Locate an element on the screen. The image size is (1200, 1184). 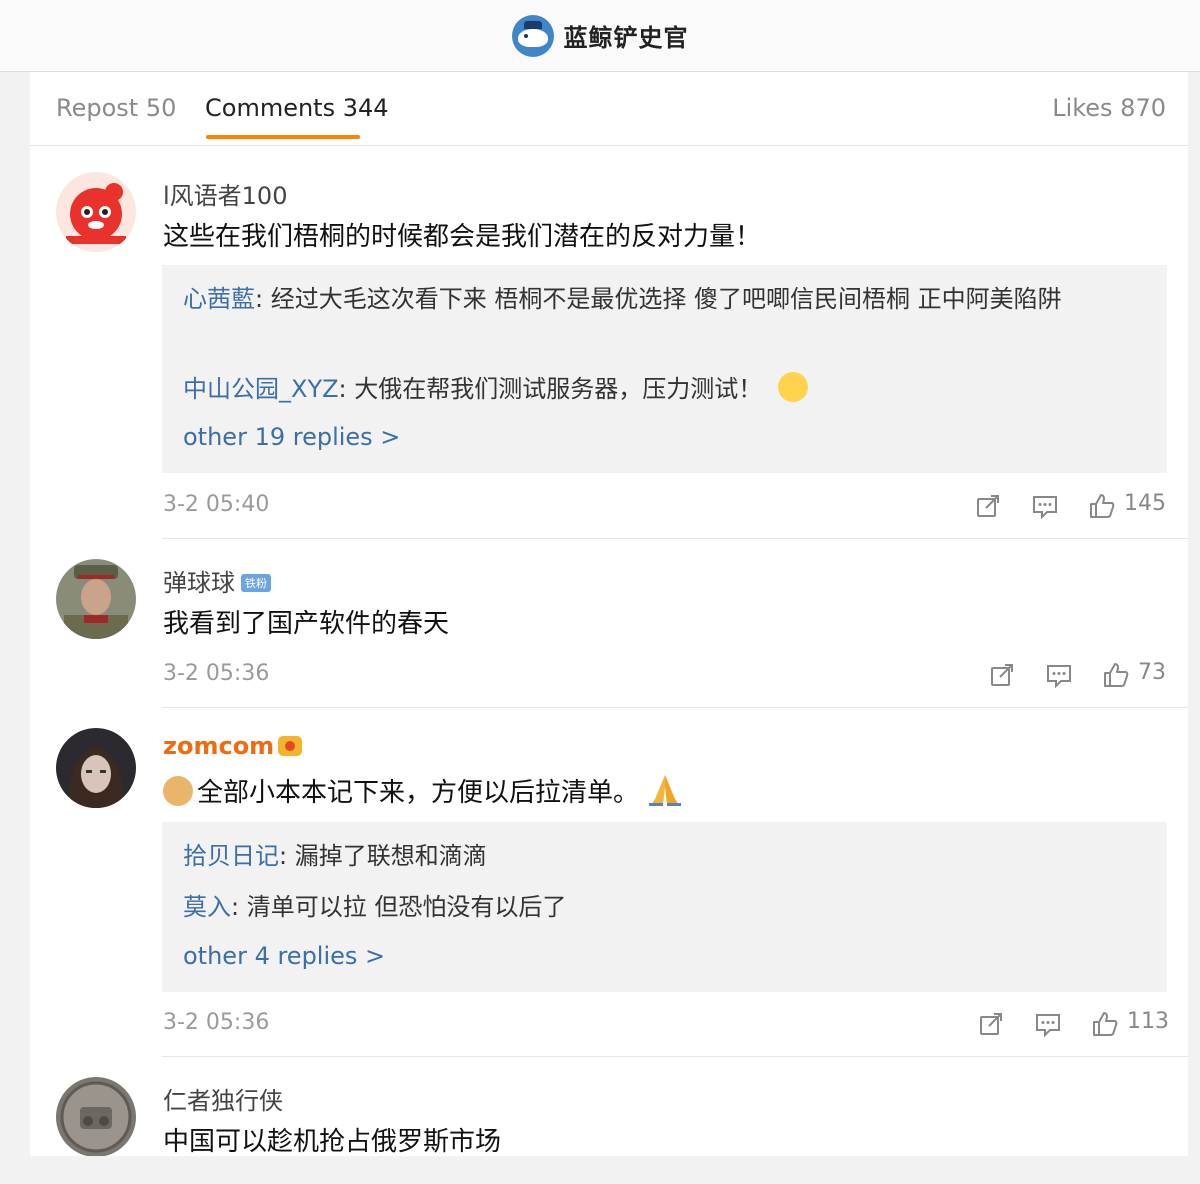
more-replies-link: other 19 replies > is located at coordinates (291, 437).